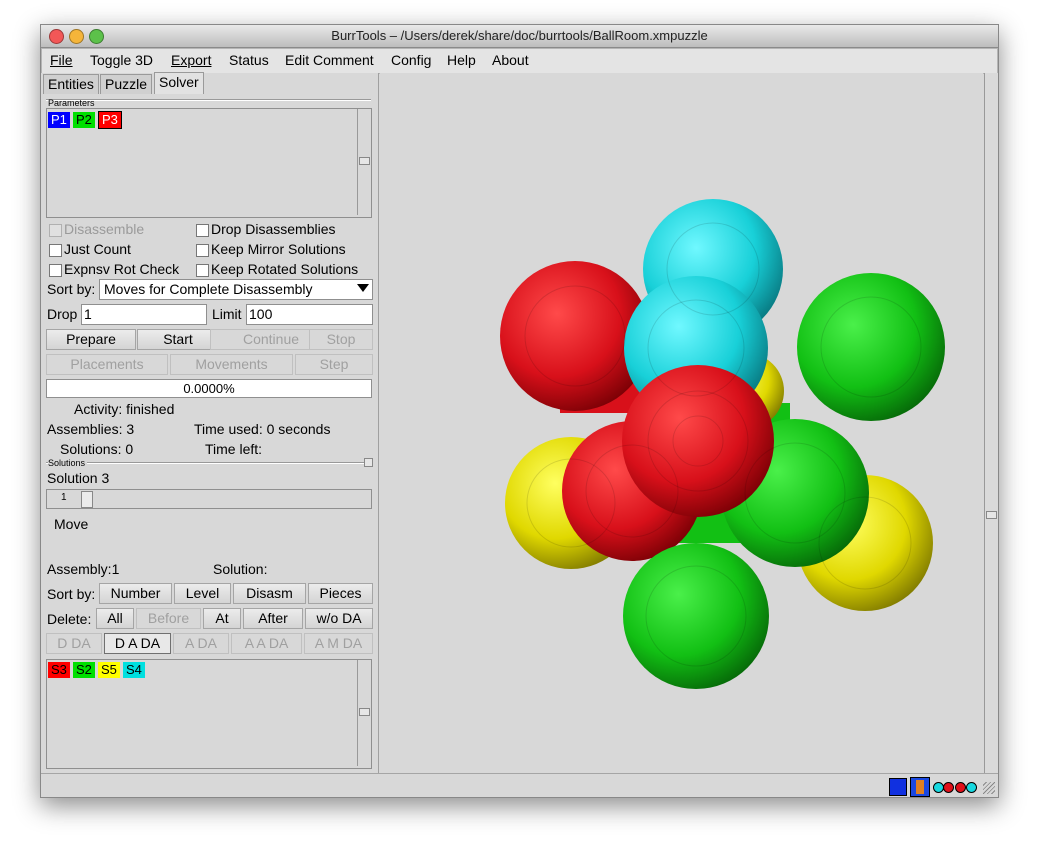 The height and width of the screenshot is (852, 1037). I want to click on stop-button: Stop, so click(341, 339).